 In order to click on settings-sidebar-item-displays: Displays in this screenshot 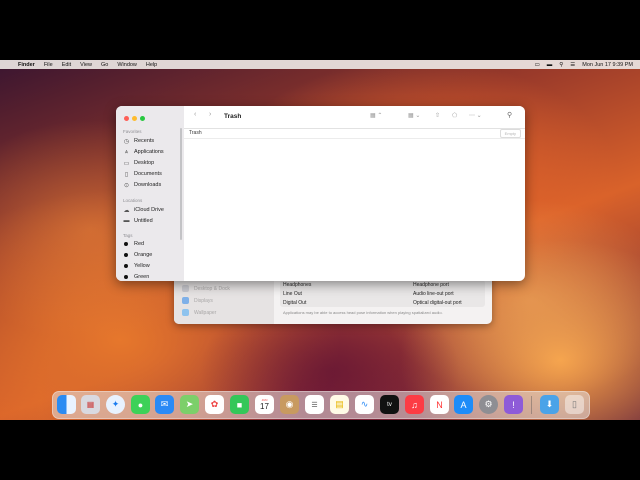, I will do `click(197, 300)`.